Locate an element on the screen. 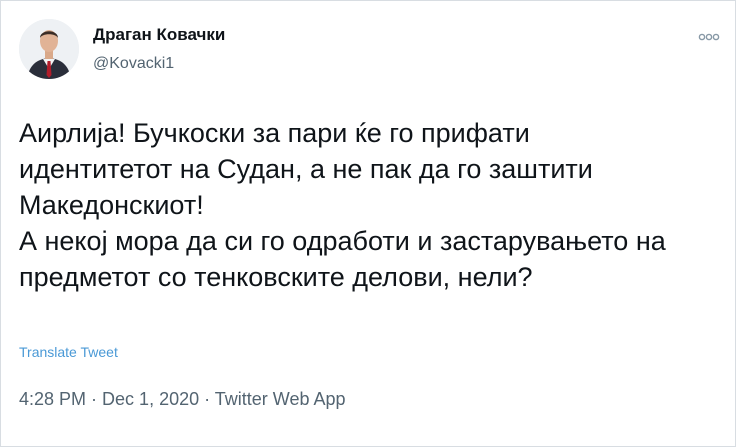  author-handle: @Kovacki1 is located at coordinates (133, 64).